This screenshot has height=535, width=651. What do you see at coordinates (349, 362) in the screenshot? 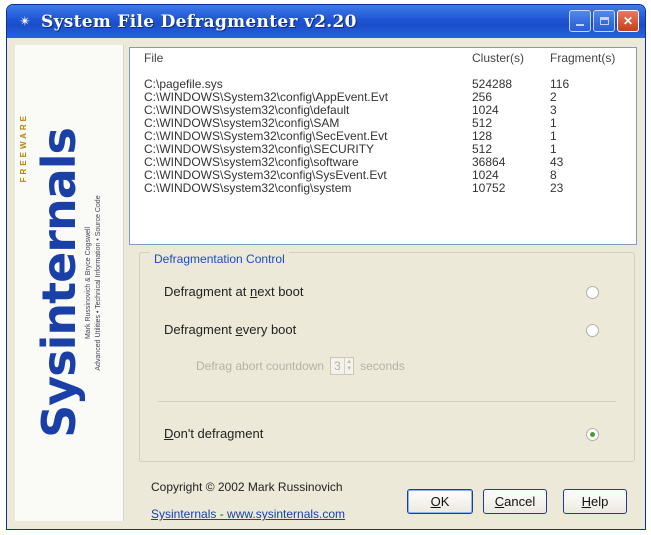
I see `spin-up-icon: ▲` at bounding box center [349, 362].